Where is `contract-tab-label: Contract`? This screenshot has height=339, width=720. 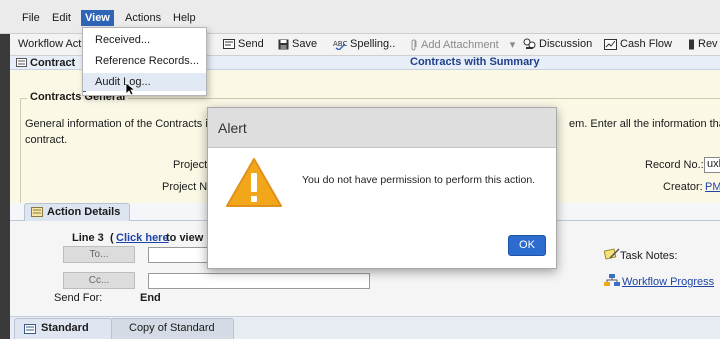
contract-tab-label: Contract is located at coordinates (53, 63).